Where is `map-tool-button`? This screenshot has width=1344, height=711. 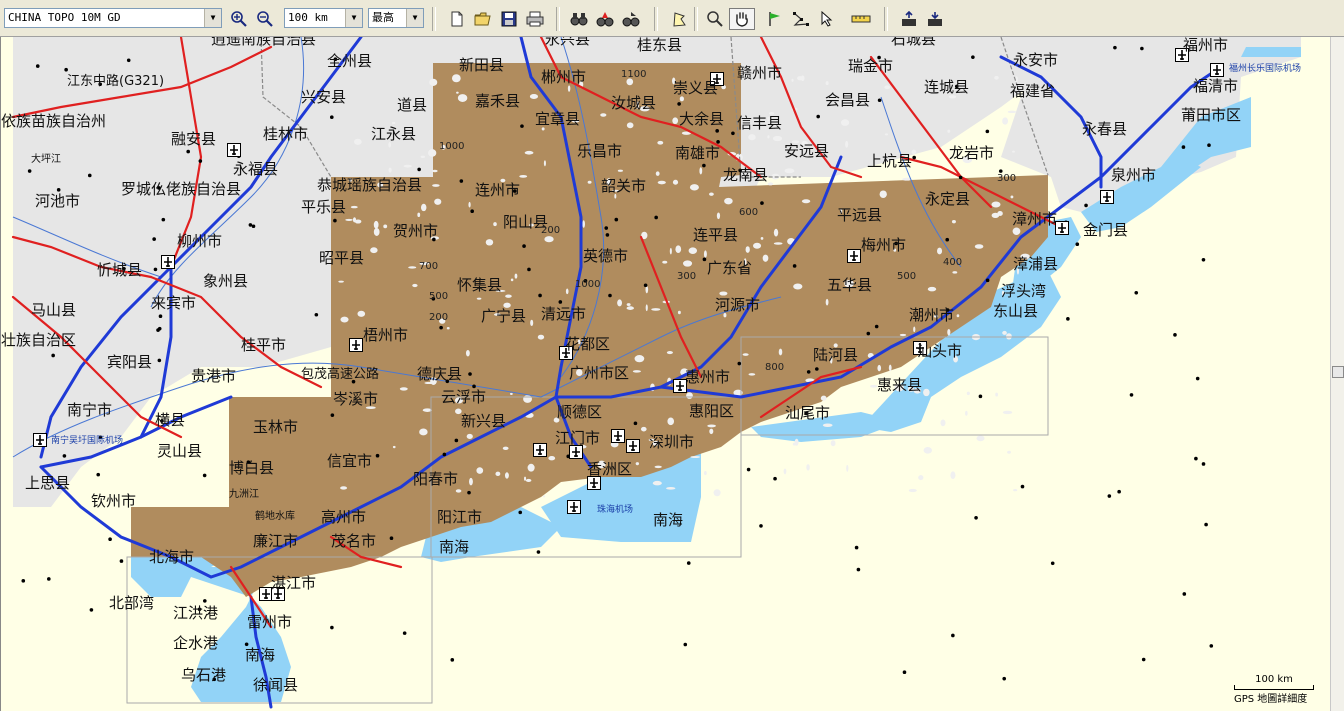
map-tool-button is located at coordinates (679, 19).